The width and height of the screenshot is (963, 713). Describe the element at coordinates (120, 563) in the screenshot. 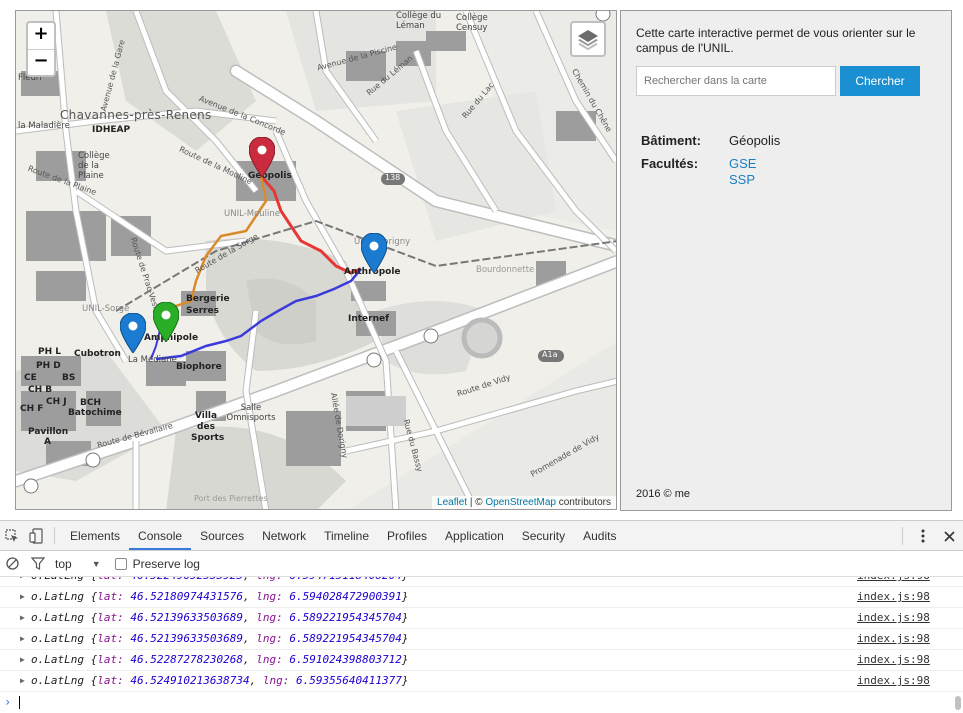

I see `preserve-log-checkbox` at that location.